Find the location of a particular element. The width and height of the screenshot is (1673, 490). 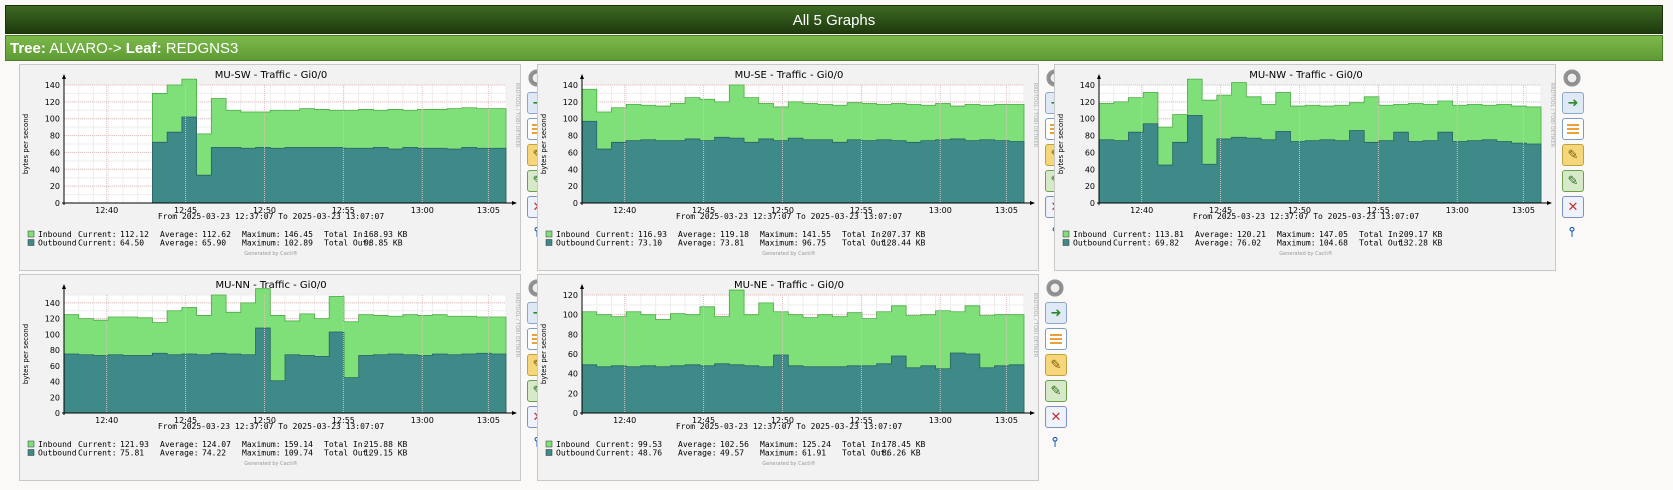

graph-title: MU-SW - Traffic - Gi0/0 is located at coordinates (271, 75).